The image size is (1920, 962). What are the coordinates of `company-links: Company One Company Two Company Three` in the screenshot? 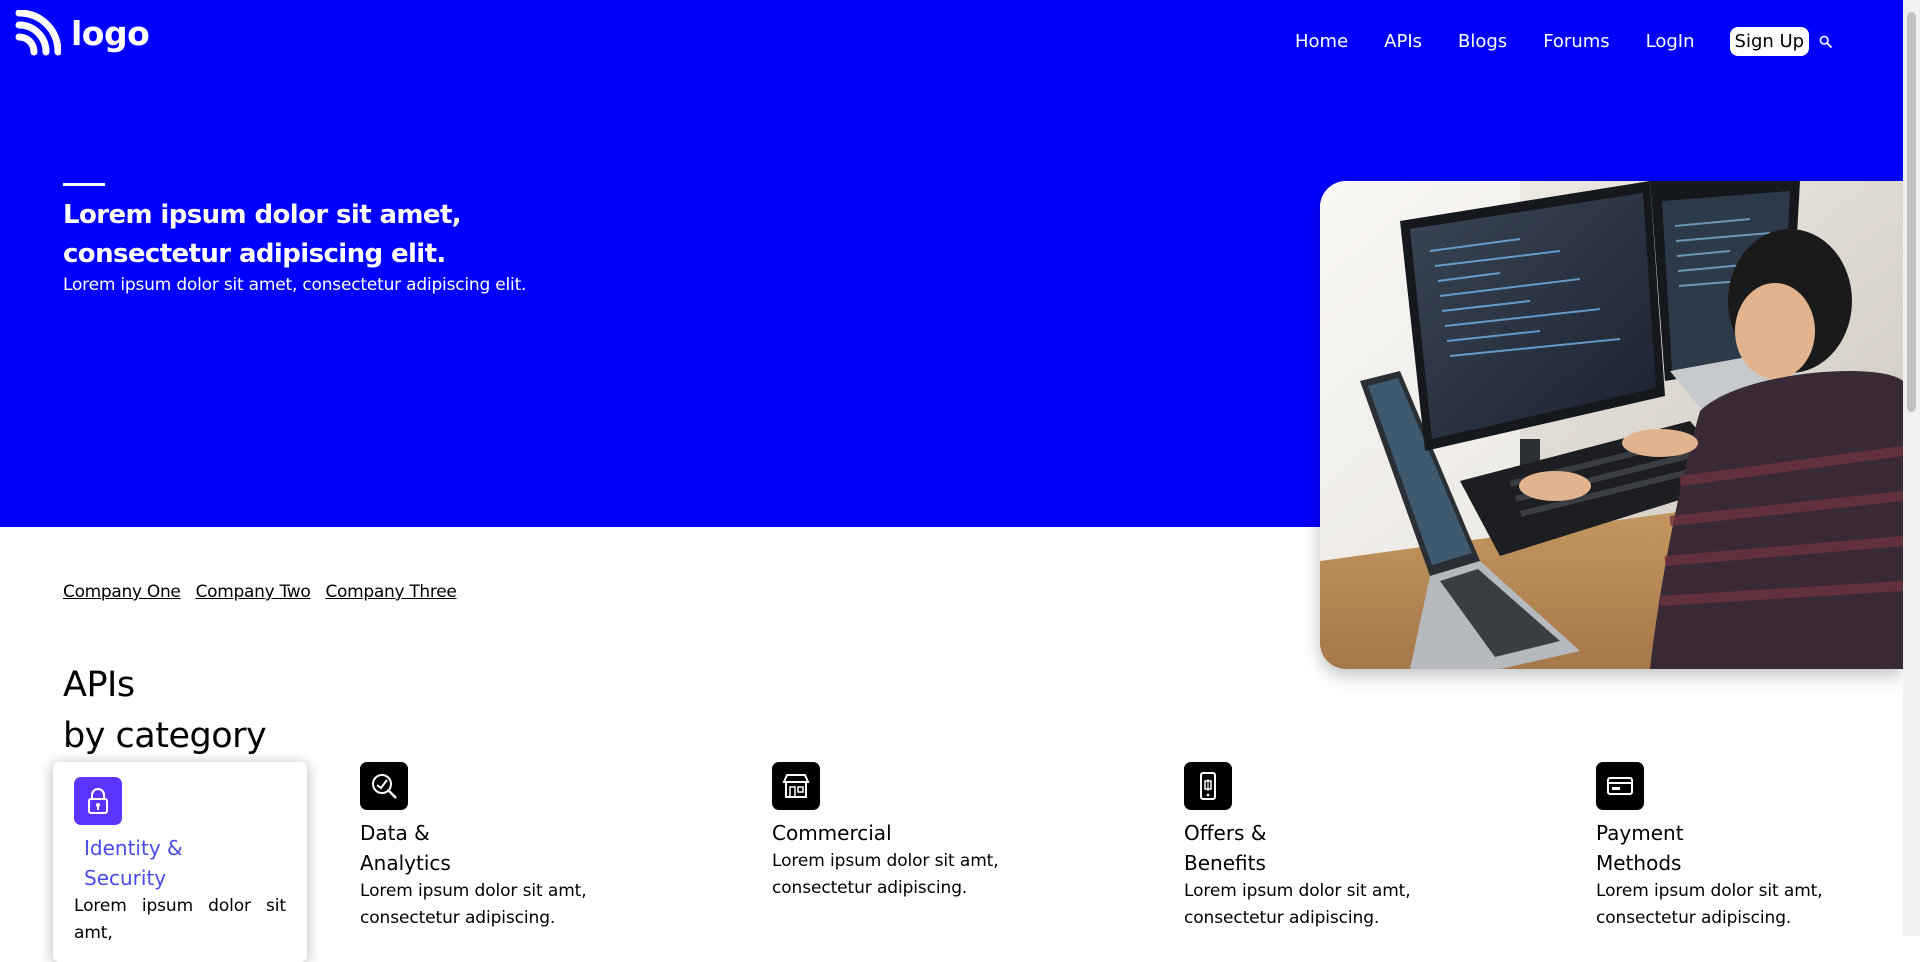 It's located at (260, 592).